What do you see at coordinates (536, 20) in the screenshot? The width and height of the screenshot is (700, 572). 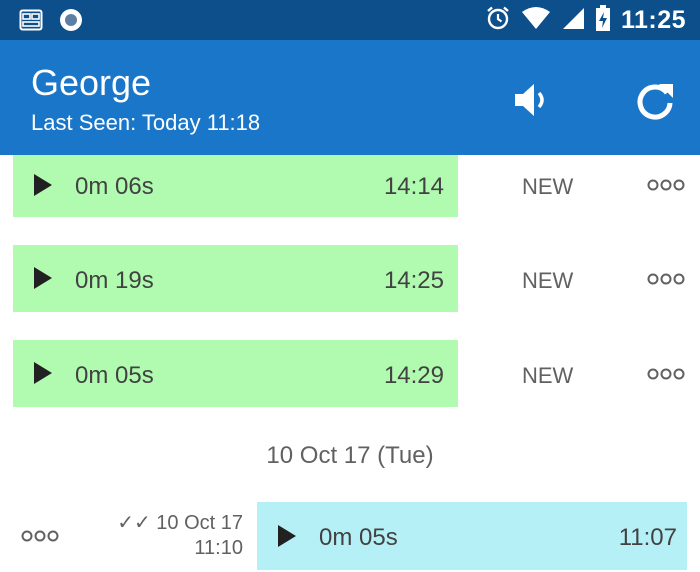 I see `wifi-icon` at bounding box center [536, 20].